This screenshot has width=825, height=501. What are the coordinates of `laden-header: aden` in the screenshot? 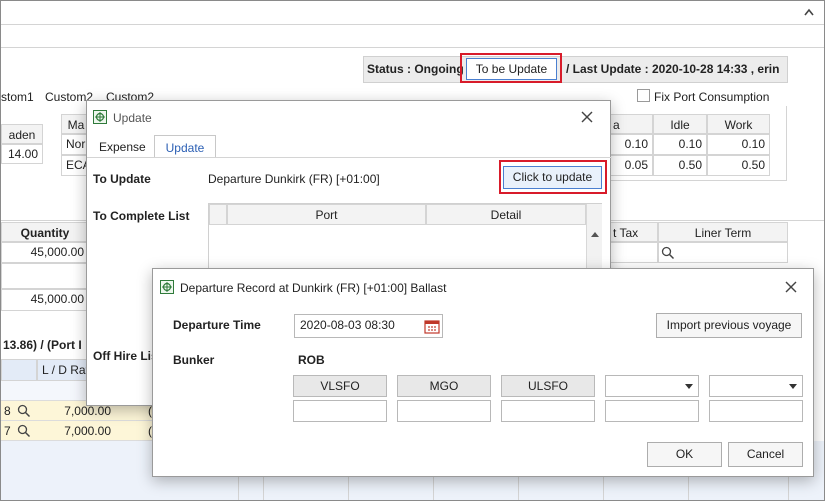 It's located at (22, 134).